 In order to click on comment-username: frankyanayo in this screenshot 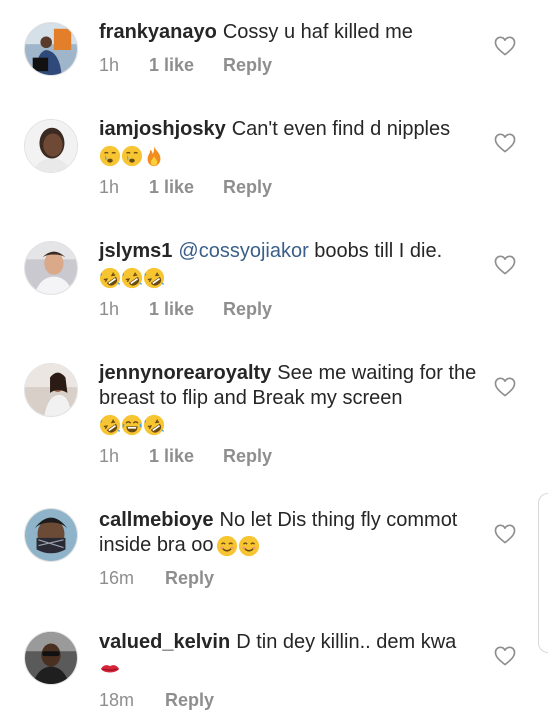, I will do `click(158, 32)`.